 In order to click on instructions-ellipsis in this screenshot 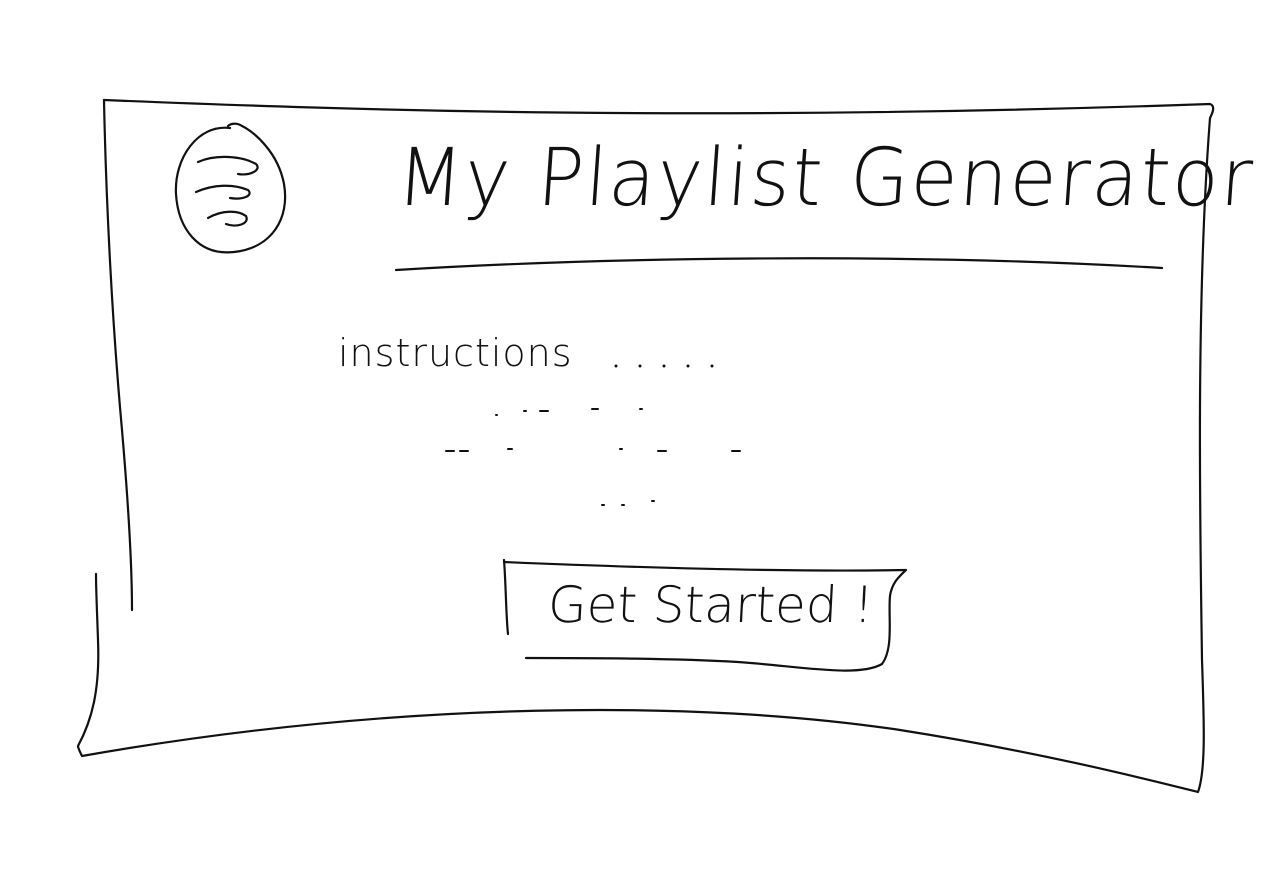, I will do `click(664, 366)`.